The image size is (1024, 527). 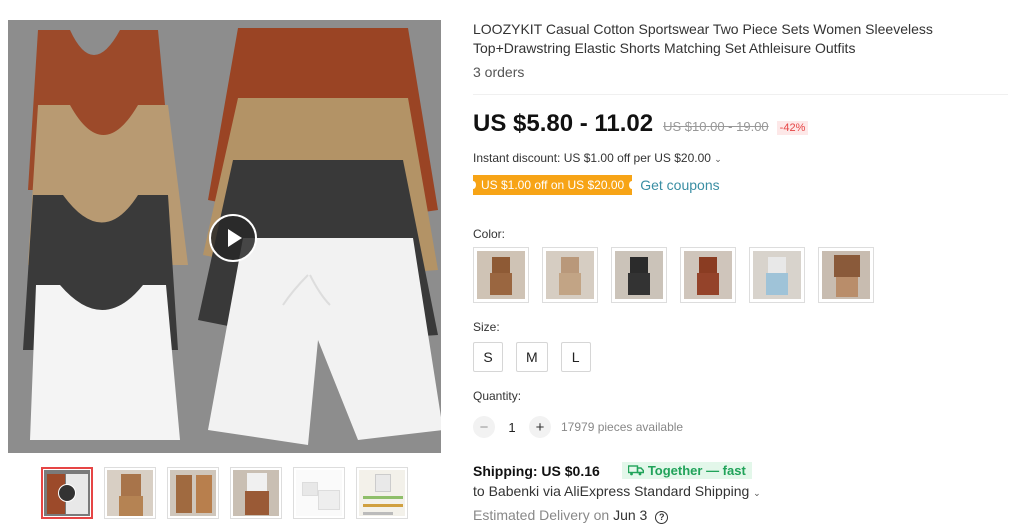 I want to click on thumbnail-strip, so click(x=224, y=493).